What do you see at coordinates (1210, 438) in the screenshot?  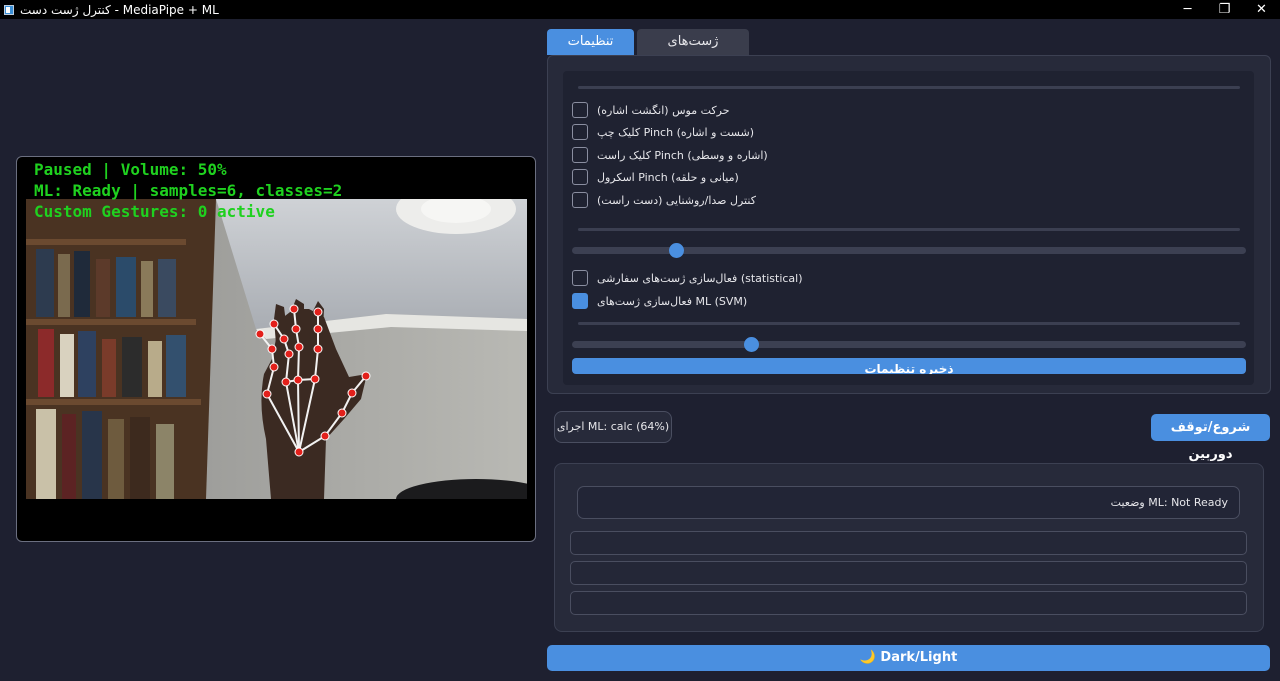 I see `toggle-camera-button: شروع/توقف دوربین` at bounding box center [1210, 438].